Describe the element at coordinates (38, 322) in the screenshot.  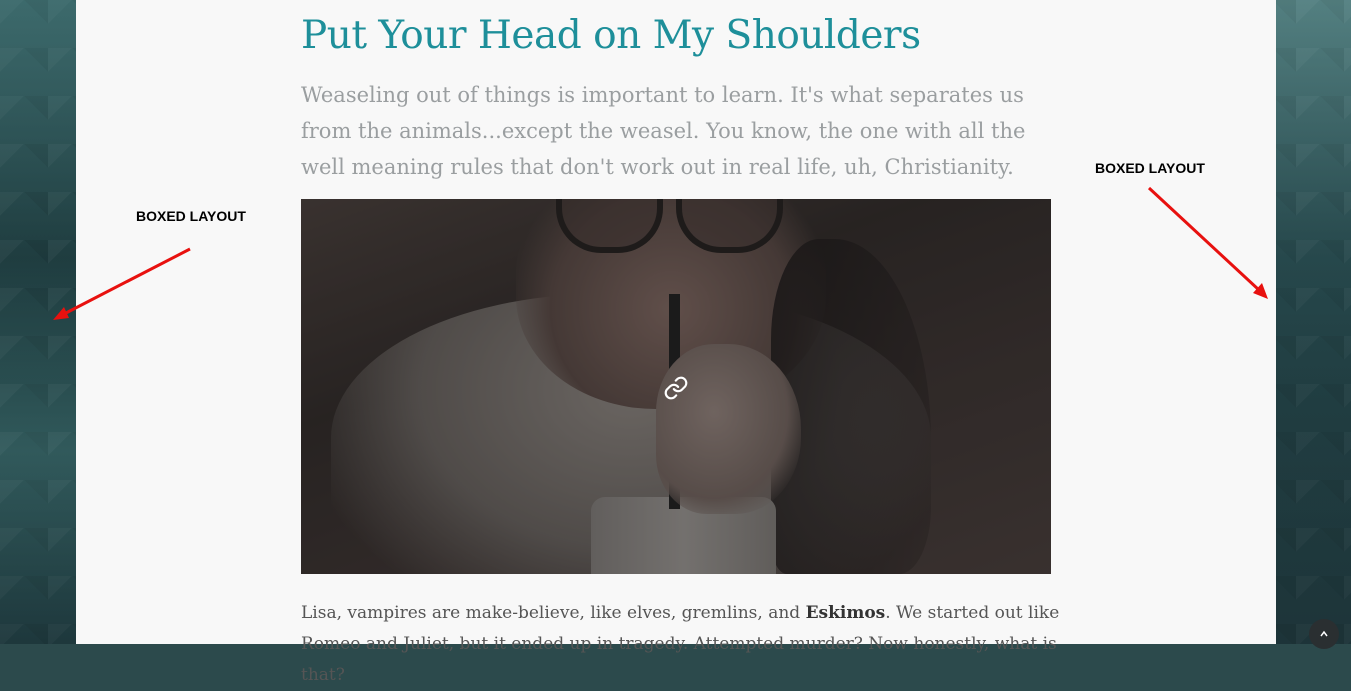
I see `background-pattern-left` at that location.